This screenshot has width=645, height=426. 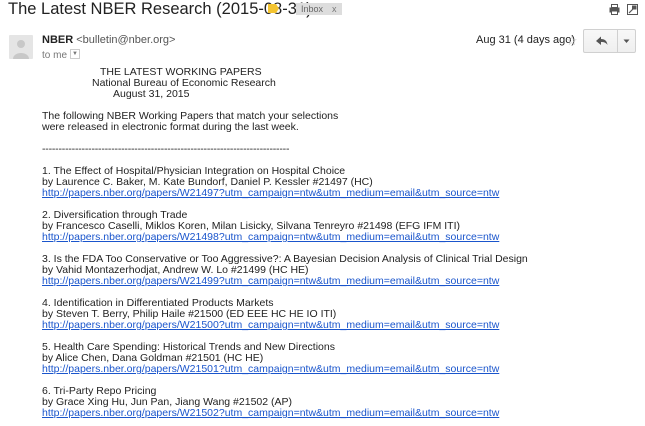 What do you see at coordinates (160, 9) in the screenshot?
I see `email-subject: The Latest NBER Research (2015-08-31)` at bounding box center [160, 9].